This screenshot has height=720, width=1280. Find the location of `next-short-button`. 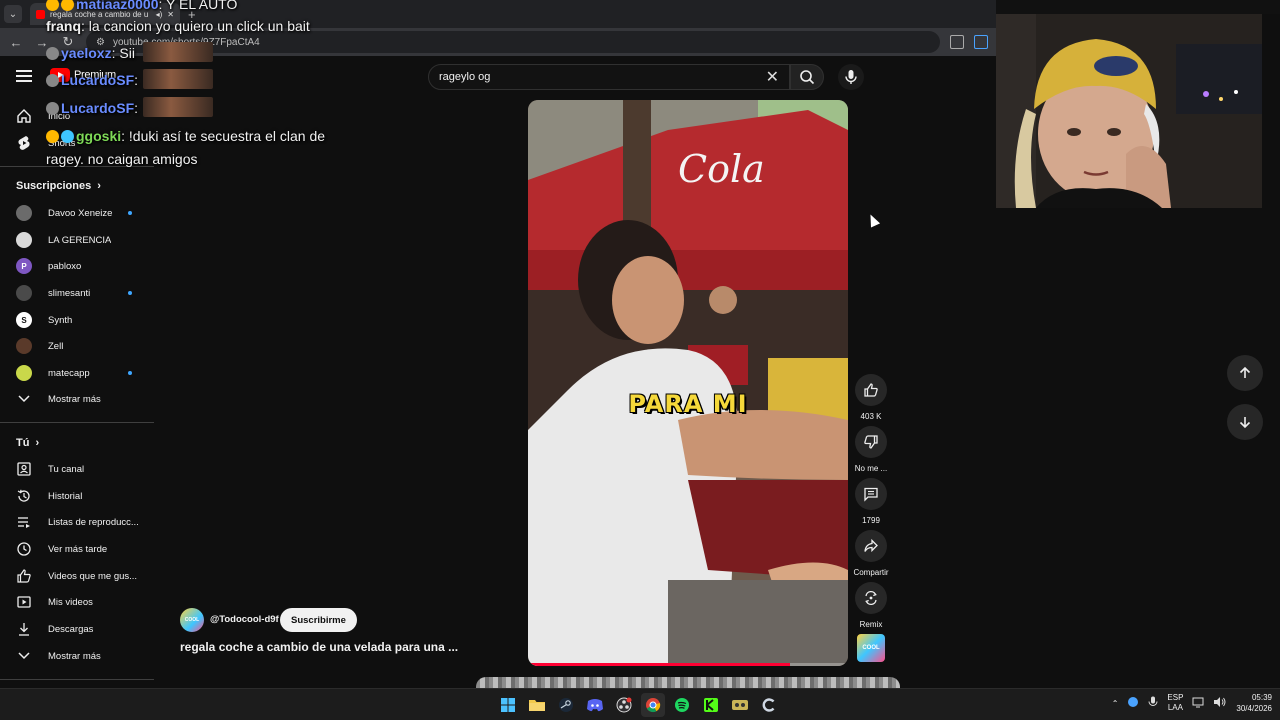

next-short-button is located at coordinates (1245, 422).